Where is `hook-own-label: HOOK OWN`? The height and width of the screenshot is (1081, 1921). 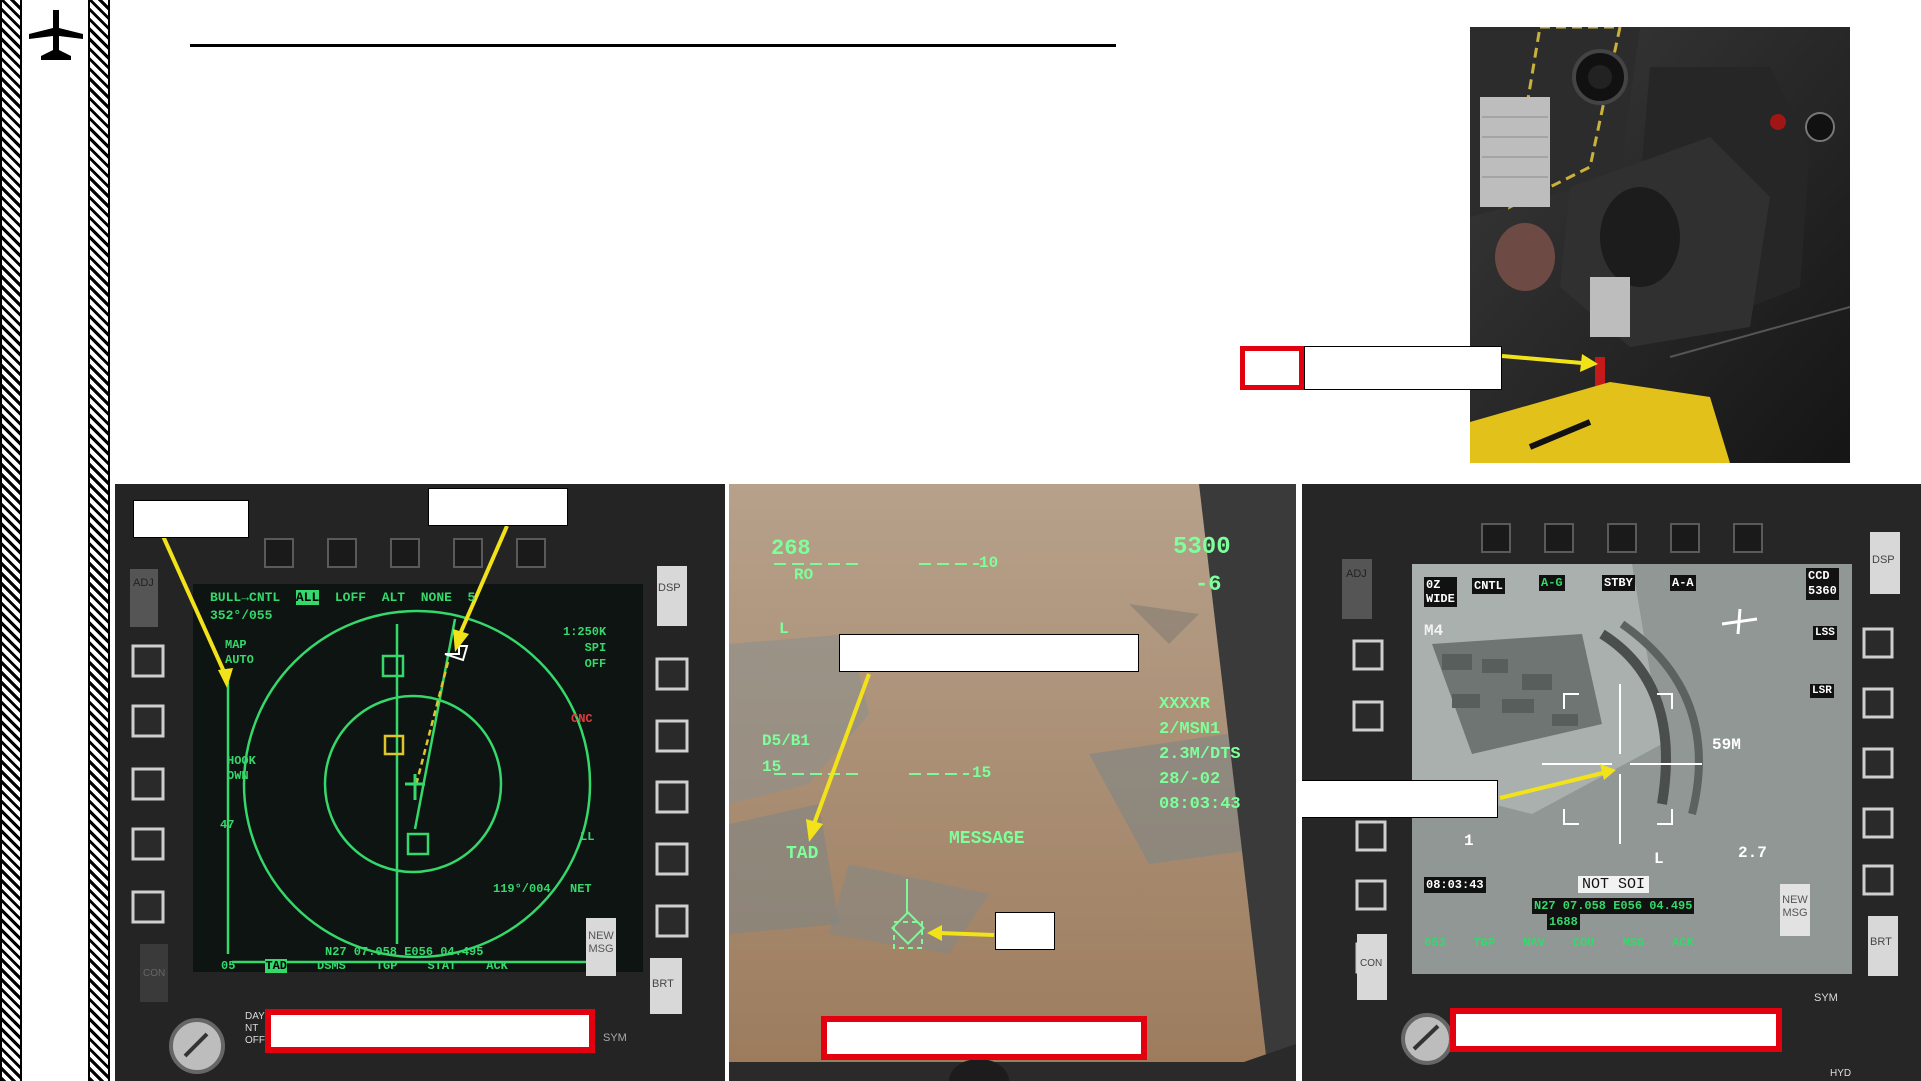 hook-own-label: HOOK OWN is located at coordinates (241, 769).